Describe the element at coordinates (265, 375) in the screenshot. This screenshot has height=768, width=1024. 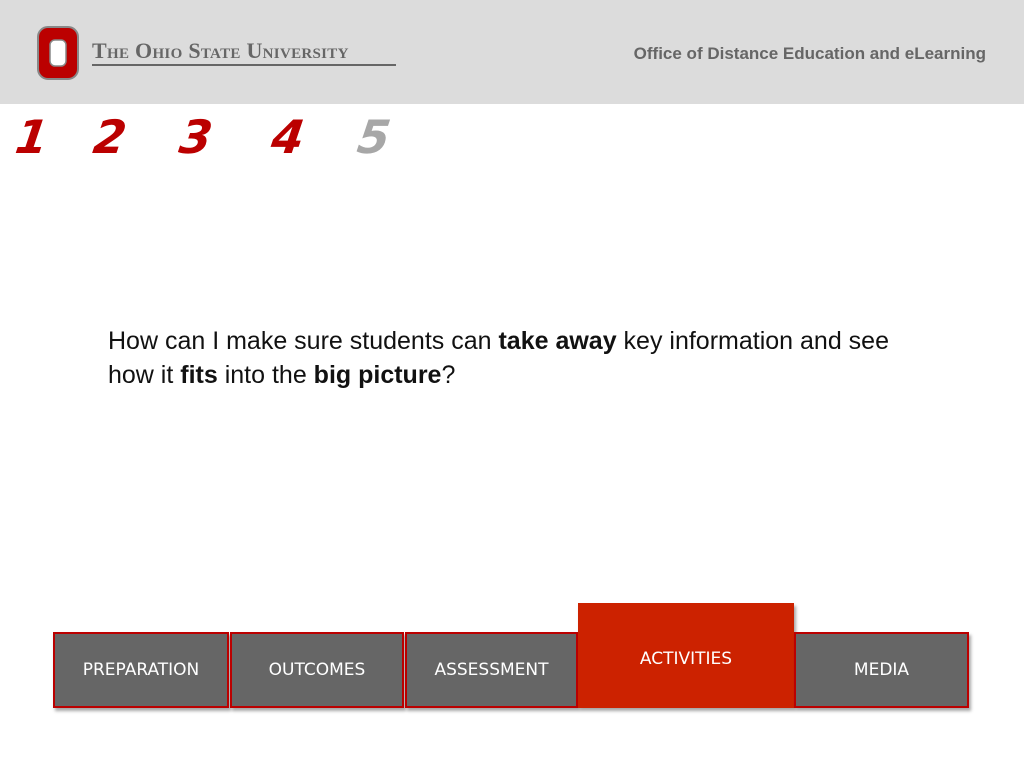
I see `question-segment: into the` at that location.